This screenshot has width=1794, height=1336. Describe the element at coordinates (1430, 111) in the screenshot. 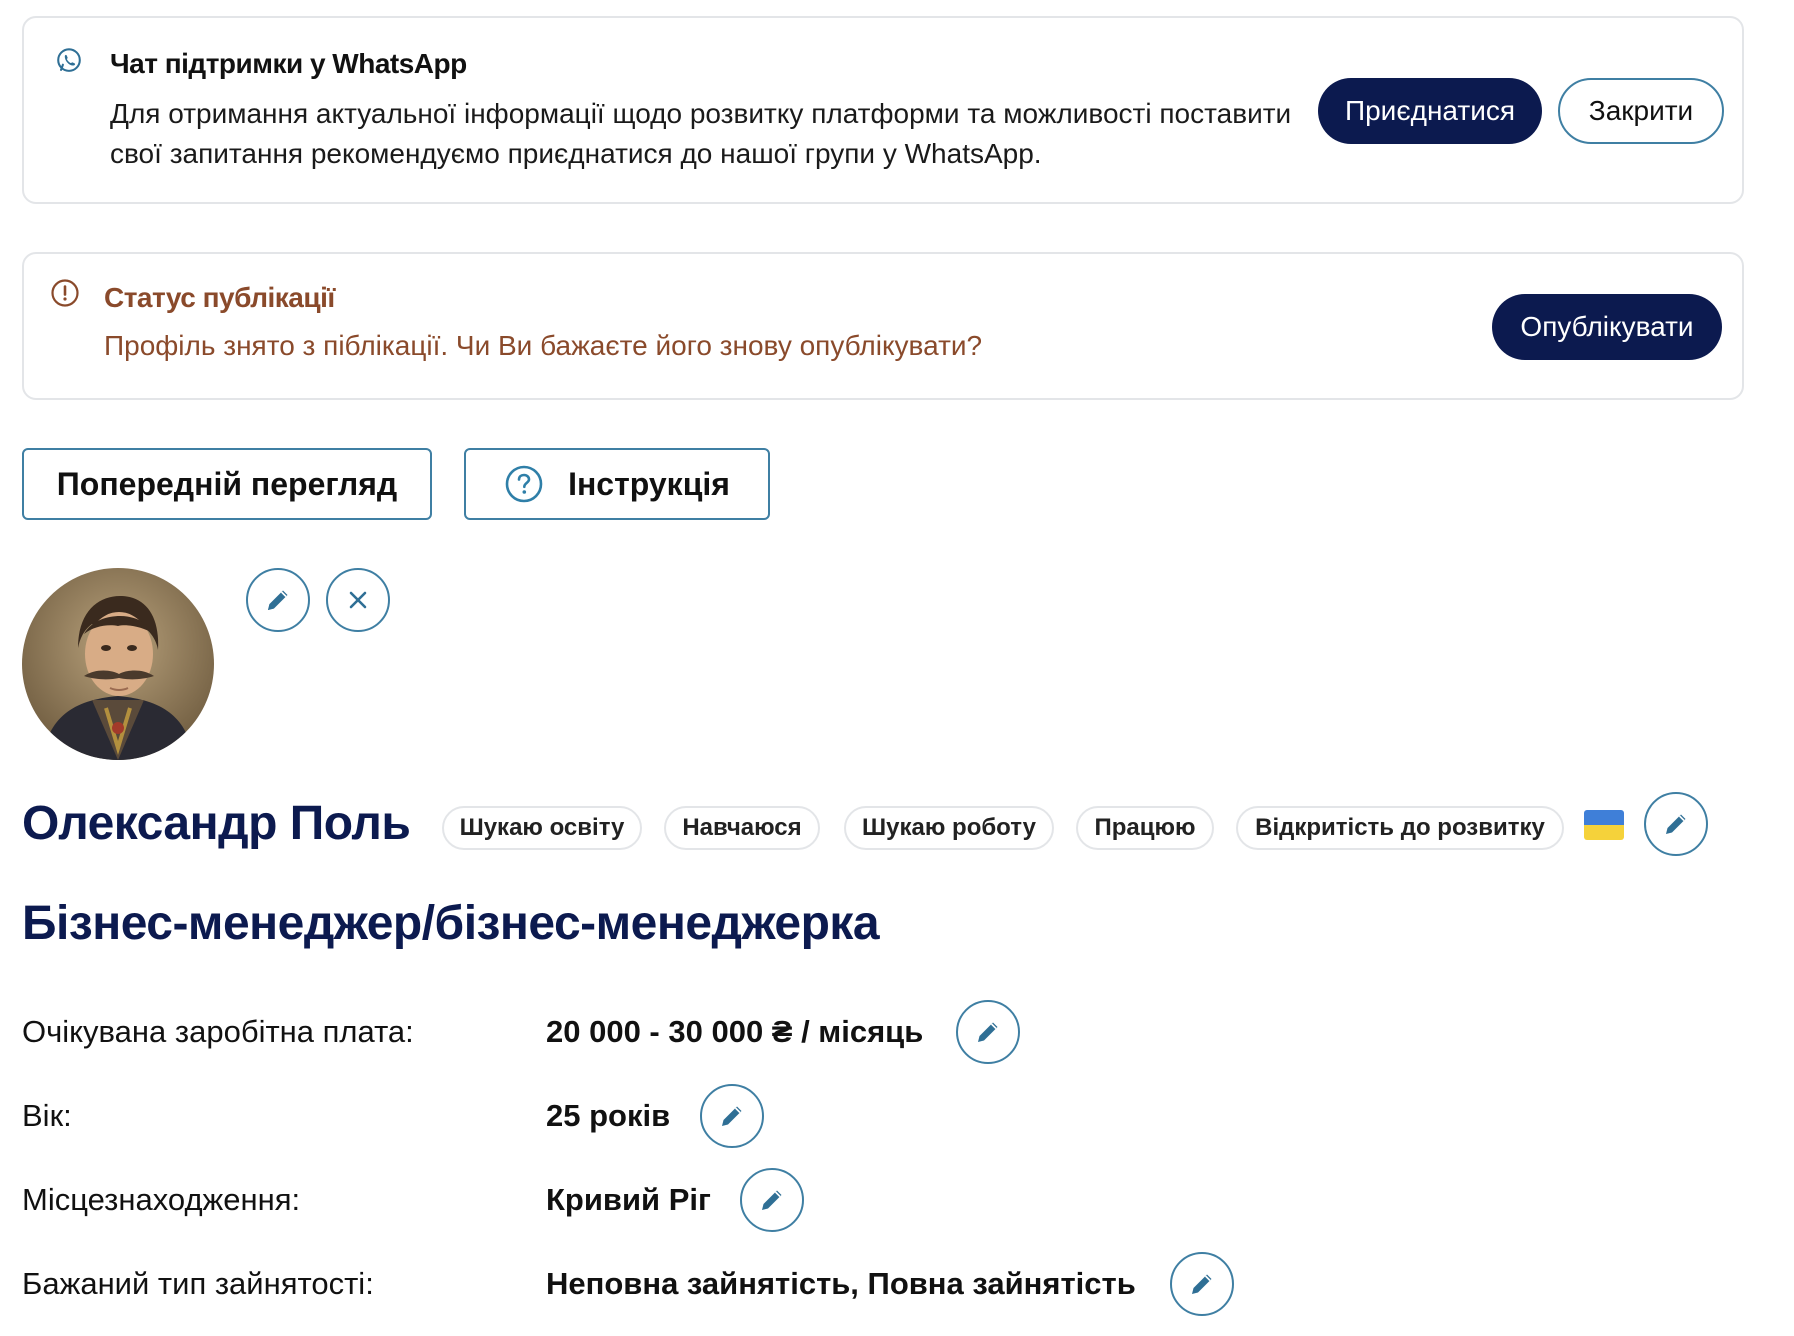

I see `join-button: Приєднатися` at that location.